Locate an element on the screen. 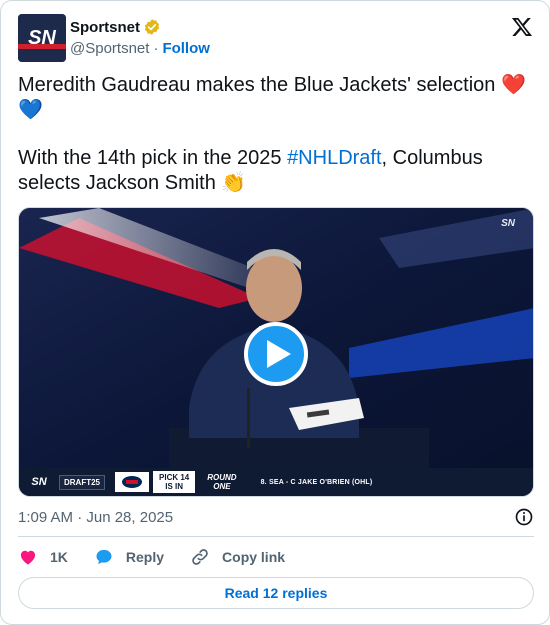 This screenshot has width=550, height=625. ticker-network-logo: SN is located at coordinates (39, 482).